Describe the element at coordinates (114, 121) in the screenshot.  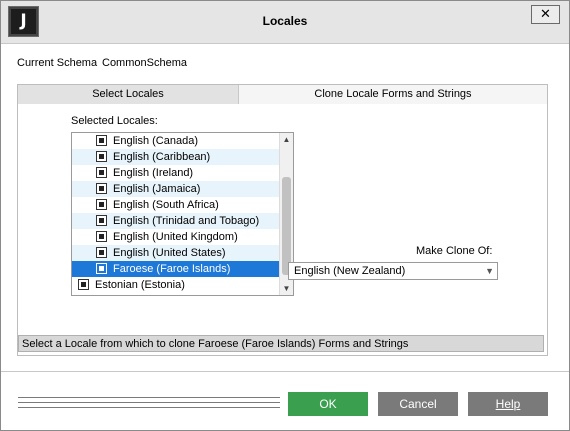
I see `selected-locales-label: Selected Locales:` at that location.